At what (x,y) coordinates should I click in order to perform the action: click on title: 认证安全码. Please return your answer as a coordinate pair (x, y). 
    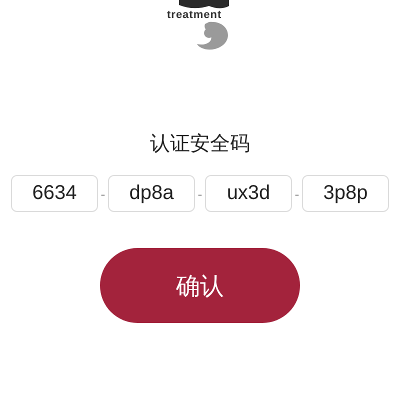
    Looking at the image, I should click on (200, 143).